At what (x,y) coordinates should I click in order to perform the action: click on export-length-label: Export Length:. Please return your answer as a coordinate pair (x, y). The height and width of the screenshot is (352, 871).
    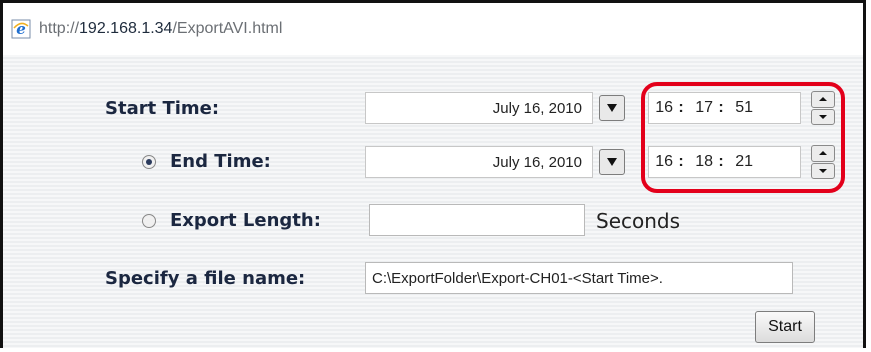
    Looking at the image, I should click on (245, 220).